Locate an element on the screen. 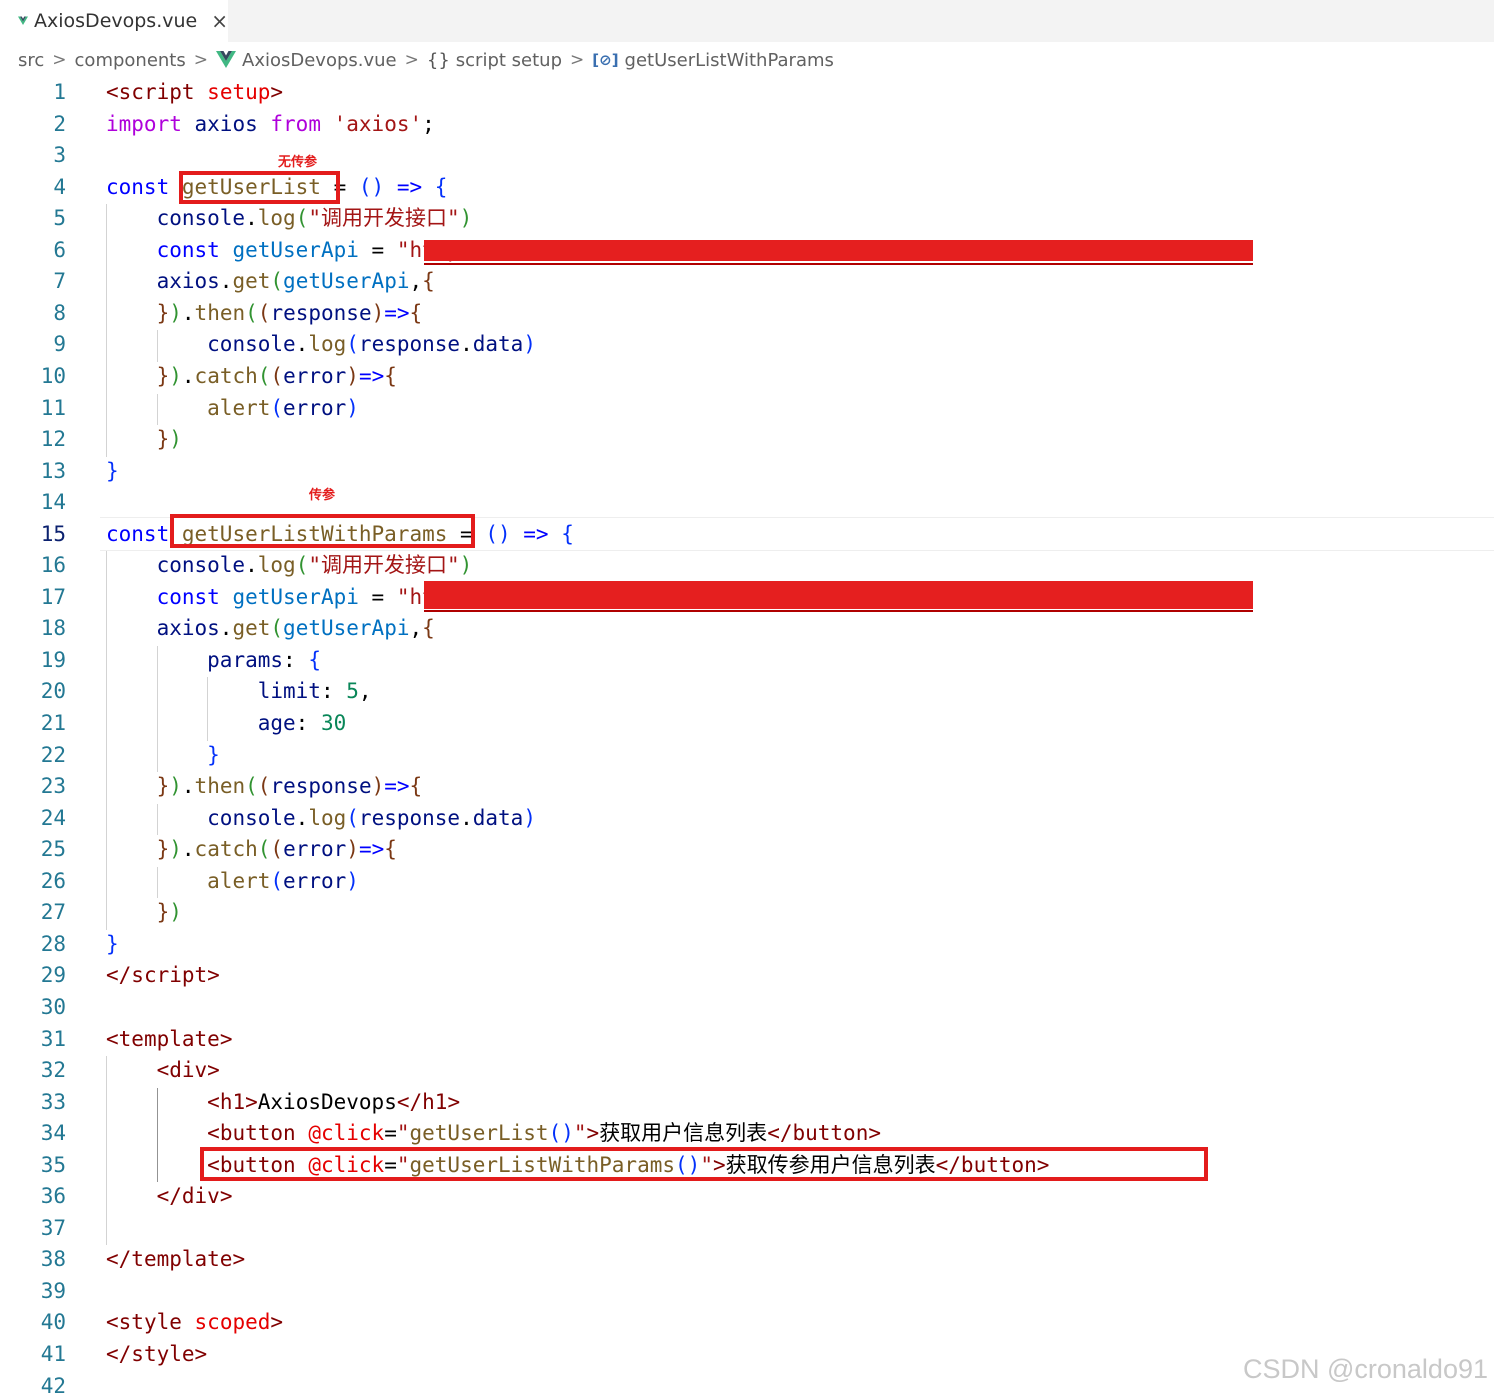 This screenshot has height=1400, width=1494. code-token: 'axios' is located at coordinates (378, 124).